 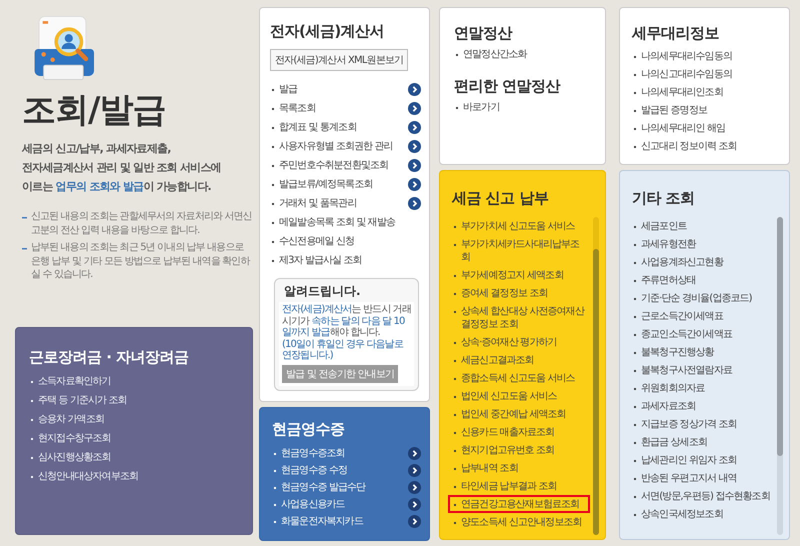 I want to click on menu-link: 종합소득세 신고도움 서비스, so click(x=513, y=378).